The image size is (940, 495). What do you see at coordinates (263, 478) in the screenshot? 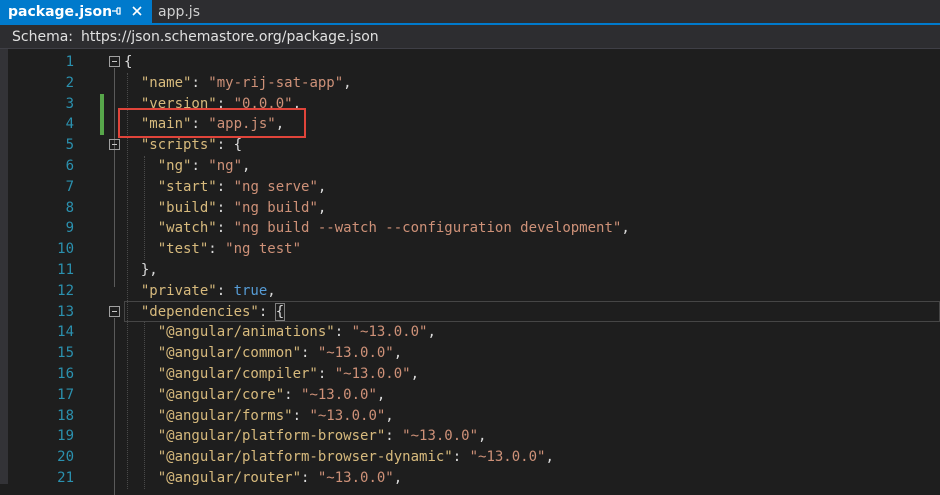
I see `code-text: "@angular/router": "~13.0.0",` at bounding box center [263, 478].